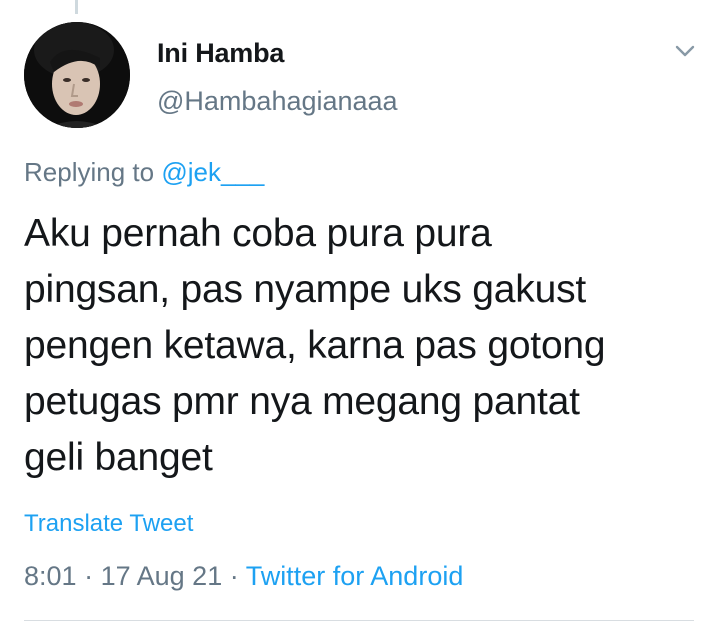 Image resolution: width=712 pixels, height=624 pixels. What do you see at coordinates (212, 172) in the screenshot?
I see `replying-to-mention: @jek___` at bounding box center [212, 172].